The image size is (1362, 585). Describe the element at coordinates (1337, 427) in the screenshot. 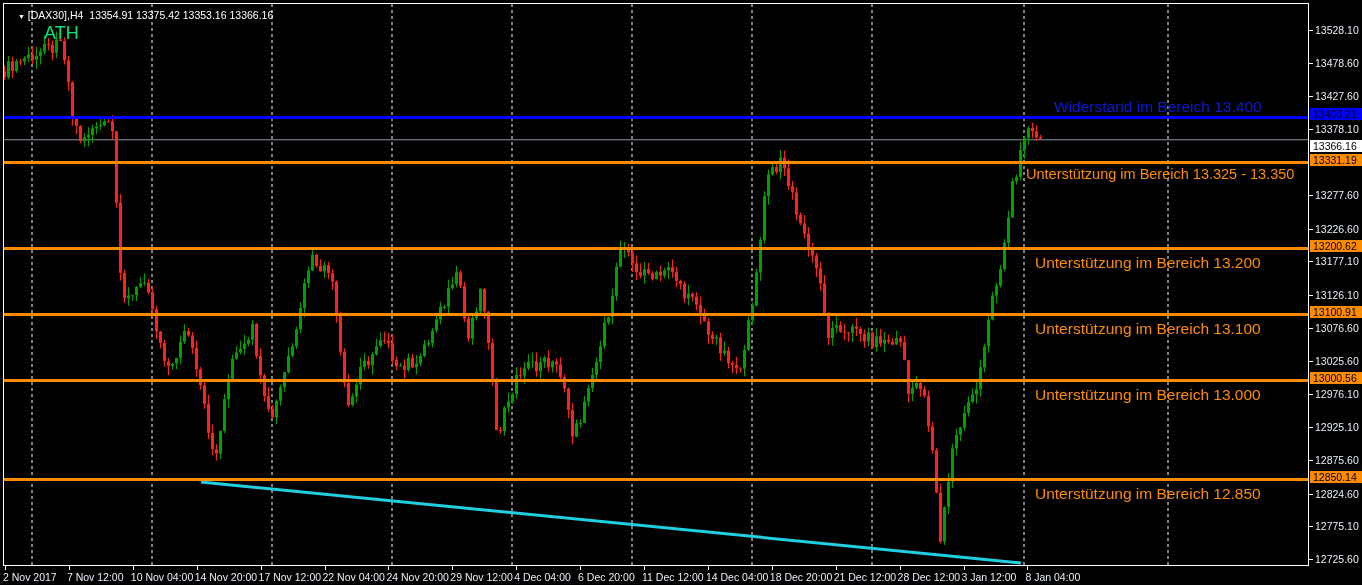

I see `price-tick: 12925.10` at that location.